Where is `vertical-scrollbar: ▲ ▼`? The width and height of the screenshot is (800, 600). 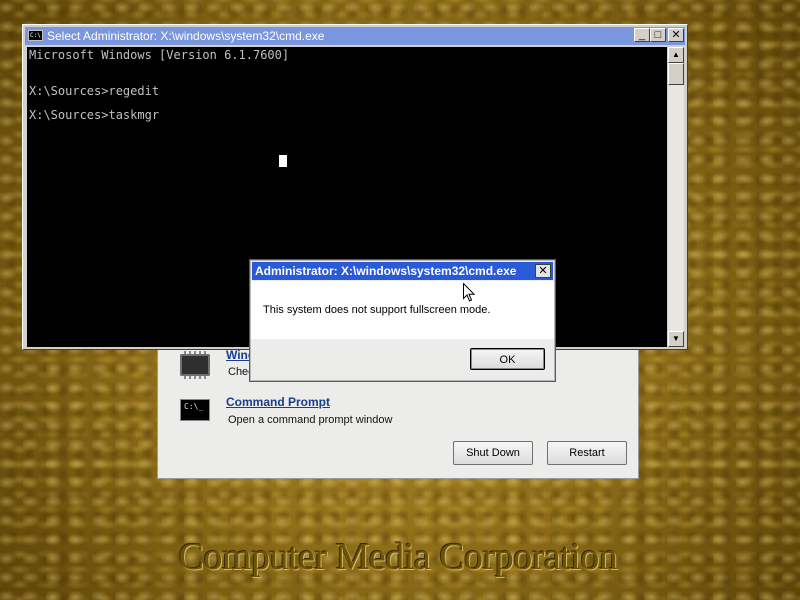
vertical-scrollbar: ▲ ▼ is located at coordinates (676, 197).